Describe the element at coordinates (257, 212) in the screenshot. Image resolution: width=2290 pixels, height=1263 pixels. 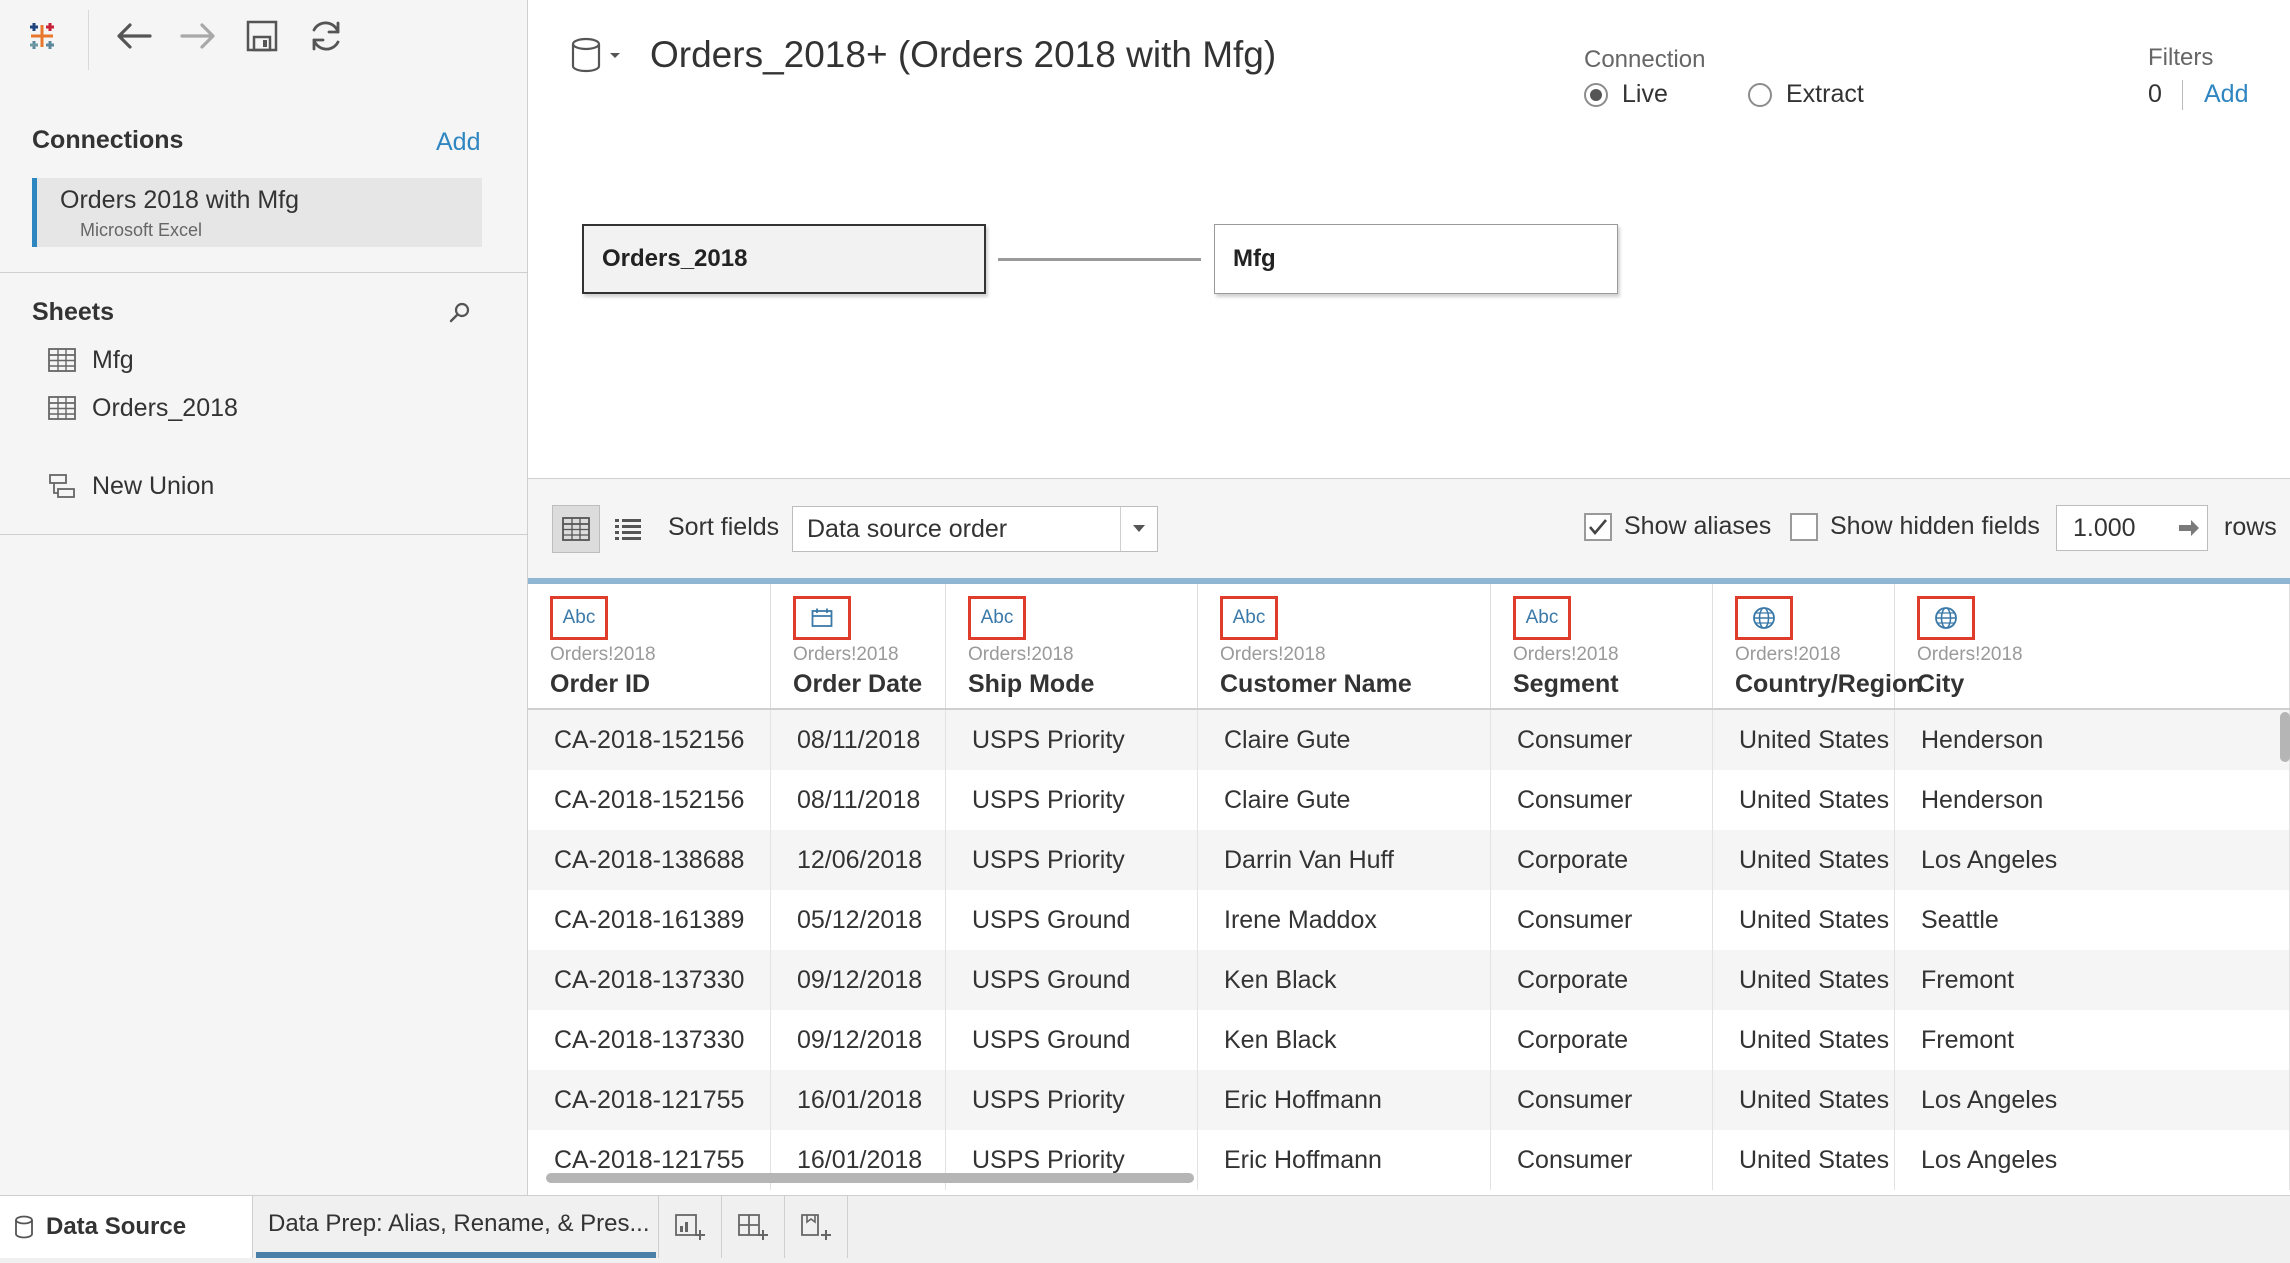
I see `connection-item: Orders 2018 with Mfg Microsoft Excel` at that location.